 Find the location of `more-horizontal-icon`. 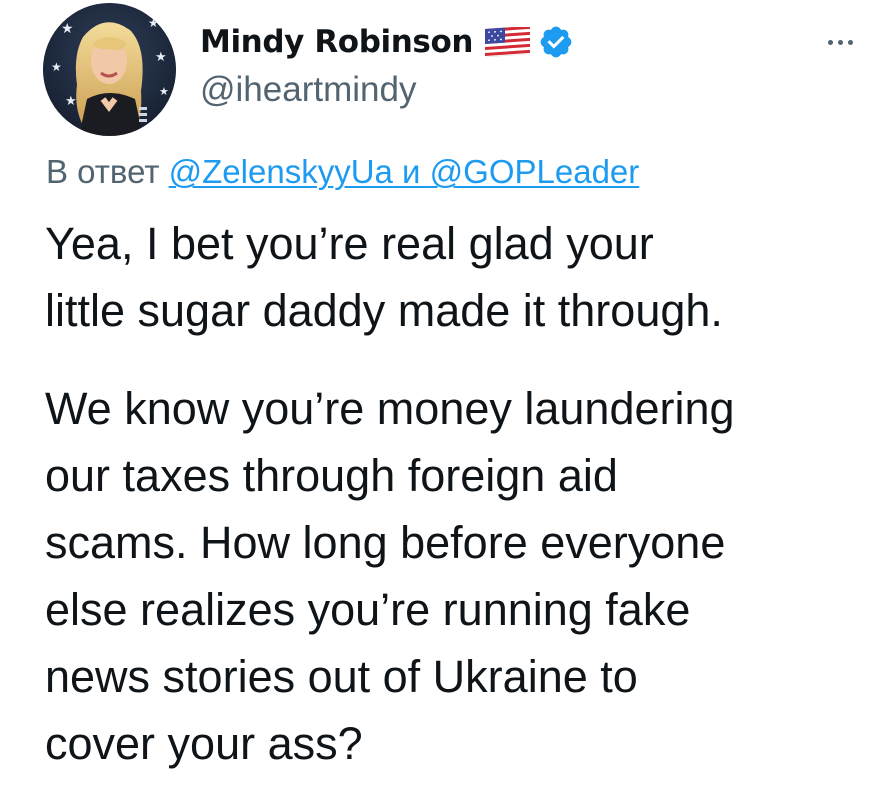

more-horizontal-icon is located at coordinates (830, 42).